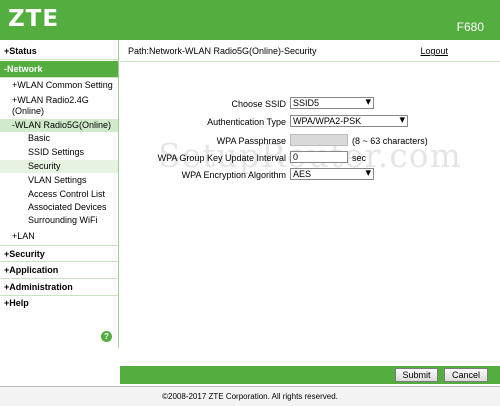 The height and width of the screenshot is (406, 500). I want to click on group-key-unit: sec, so click(359, 158).